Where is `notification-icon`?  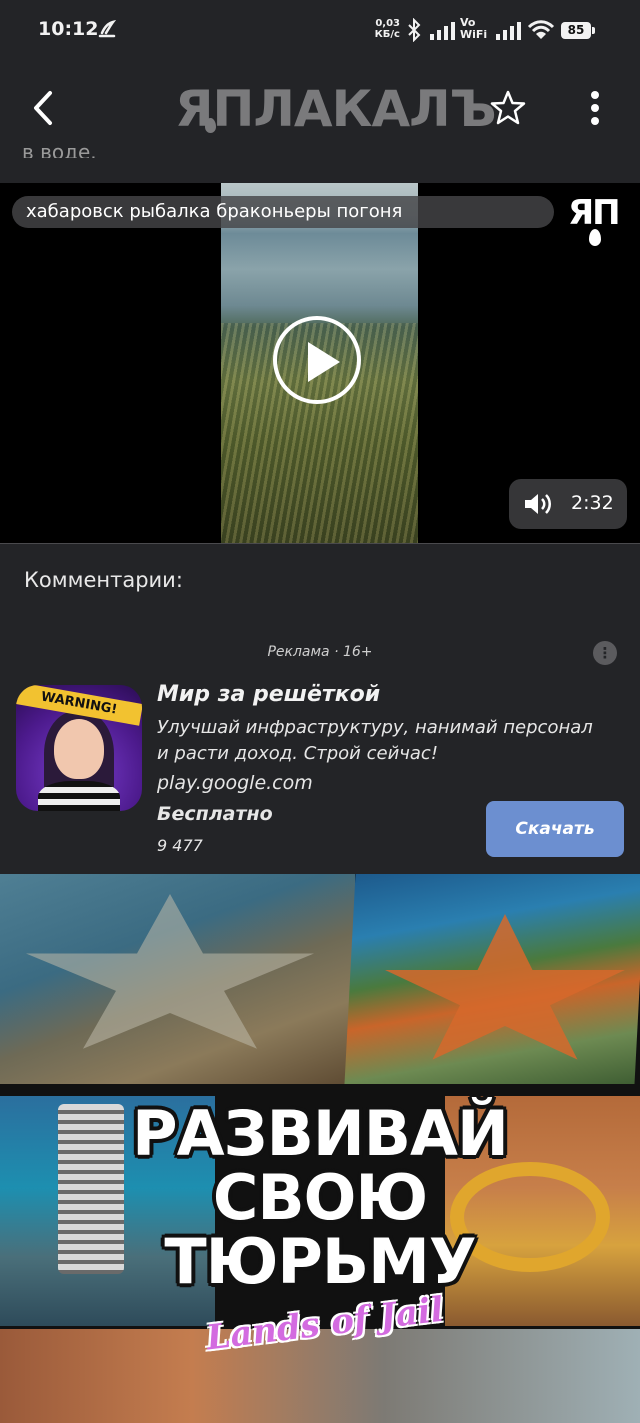
notification-icon is located at coordinates (107, 29).